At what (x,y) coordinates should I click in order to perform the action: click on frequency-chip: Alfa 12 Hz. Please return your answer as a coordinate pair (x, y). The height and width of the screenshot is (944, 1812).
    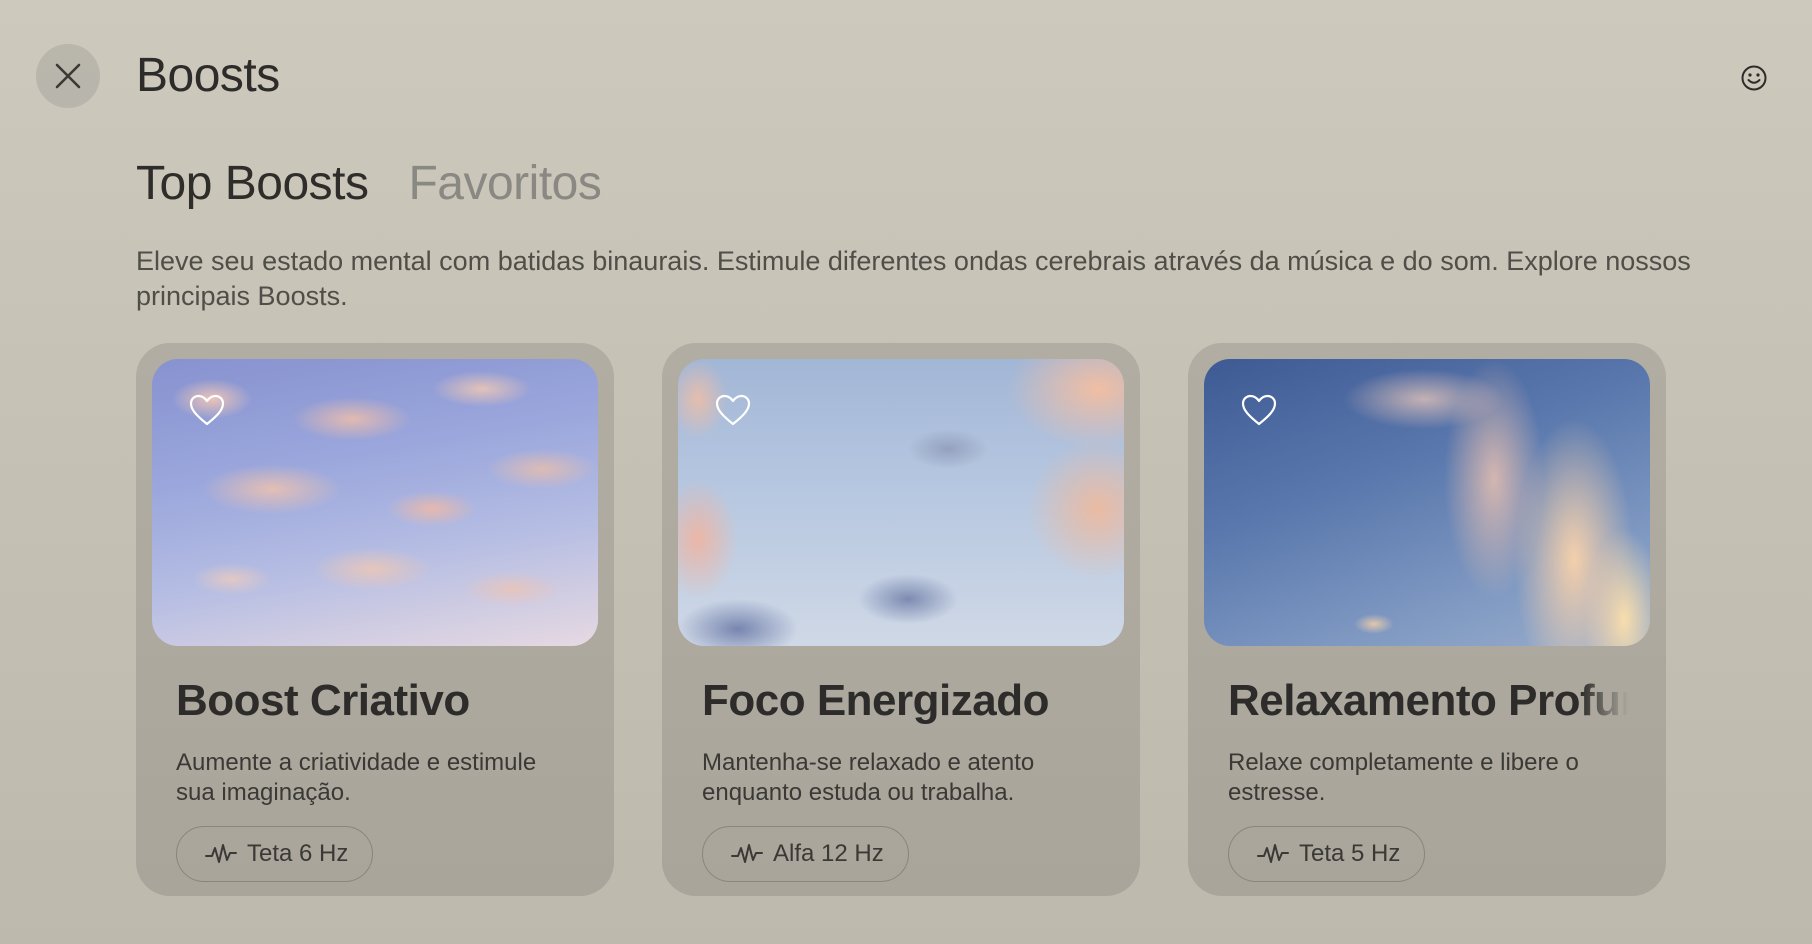
    Looking at the image, I should click on (805, 854).